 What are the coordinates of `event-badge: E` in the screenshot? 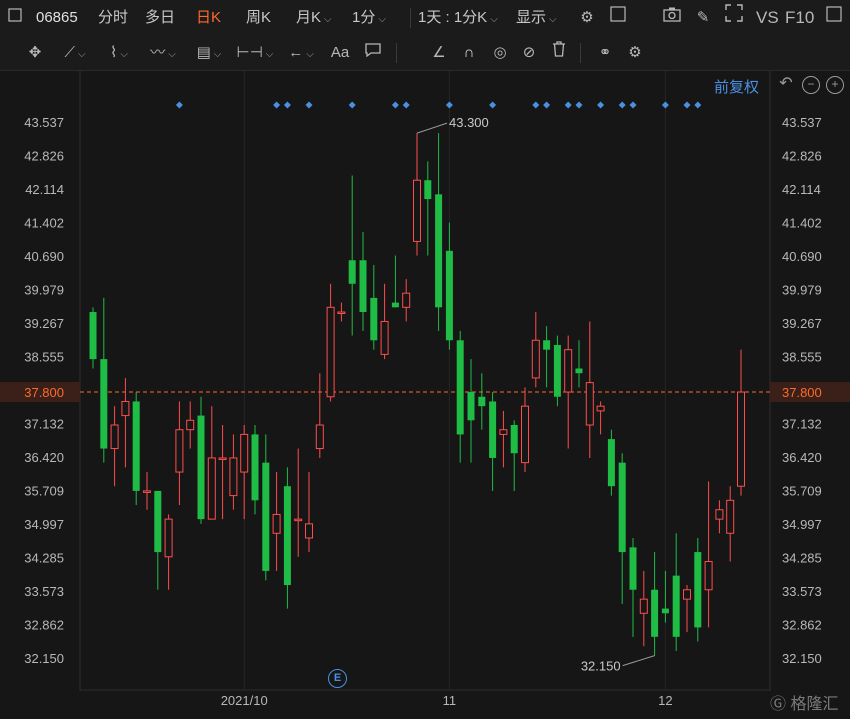 It's located at (337, 678).